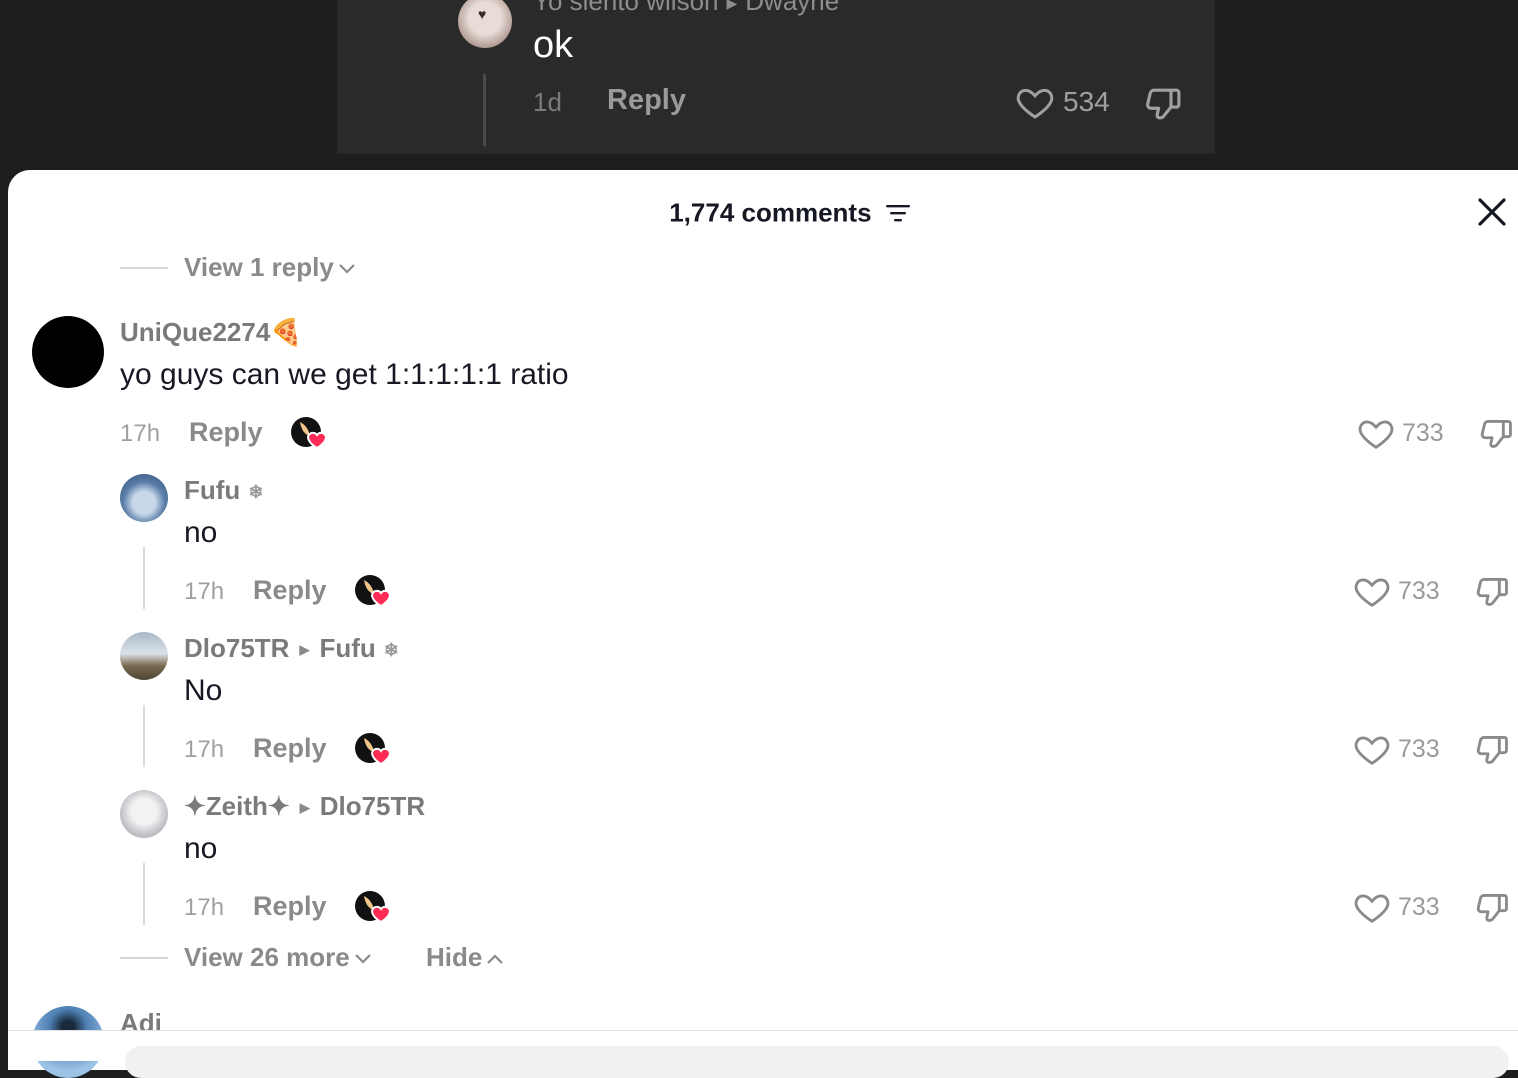 This screenshot has height=1078, width=1518. I want to click on pizza-emoji: 🍕, so click(286, 332).